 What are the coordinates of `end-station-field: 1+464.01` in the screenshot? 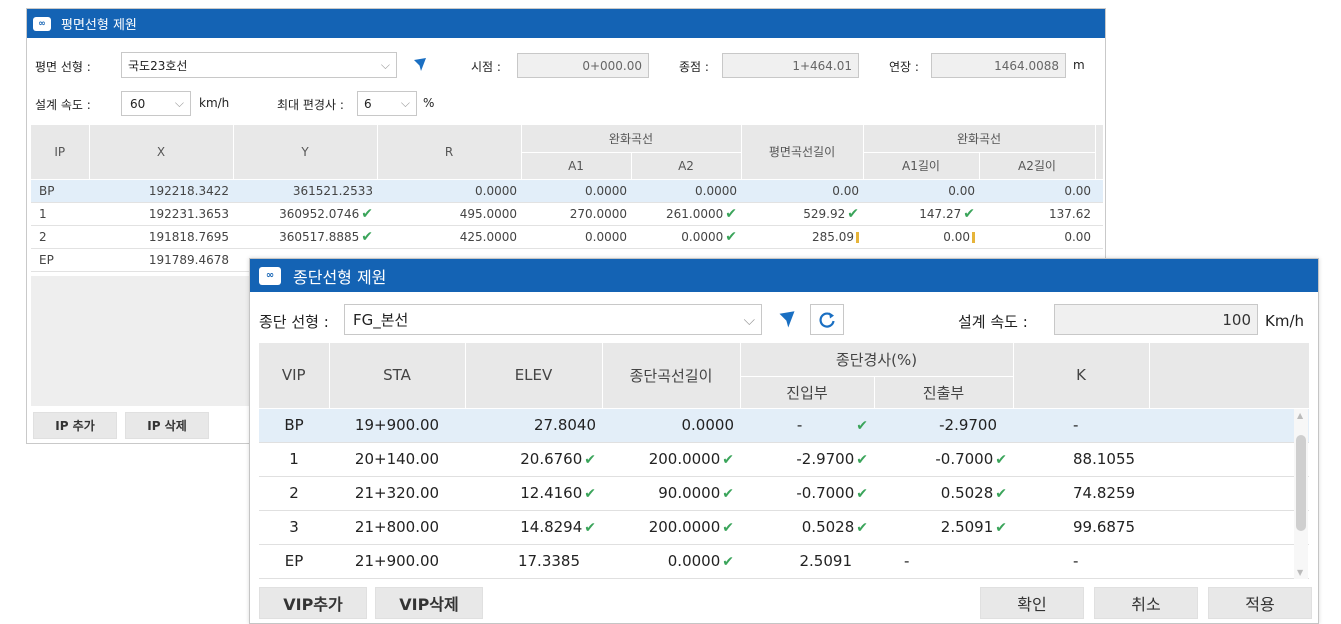 It's located at (790, 65).